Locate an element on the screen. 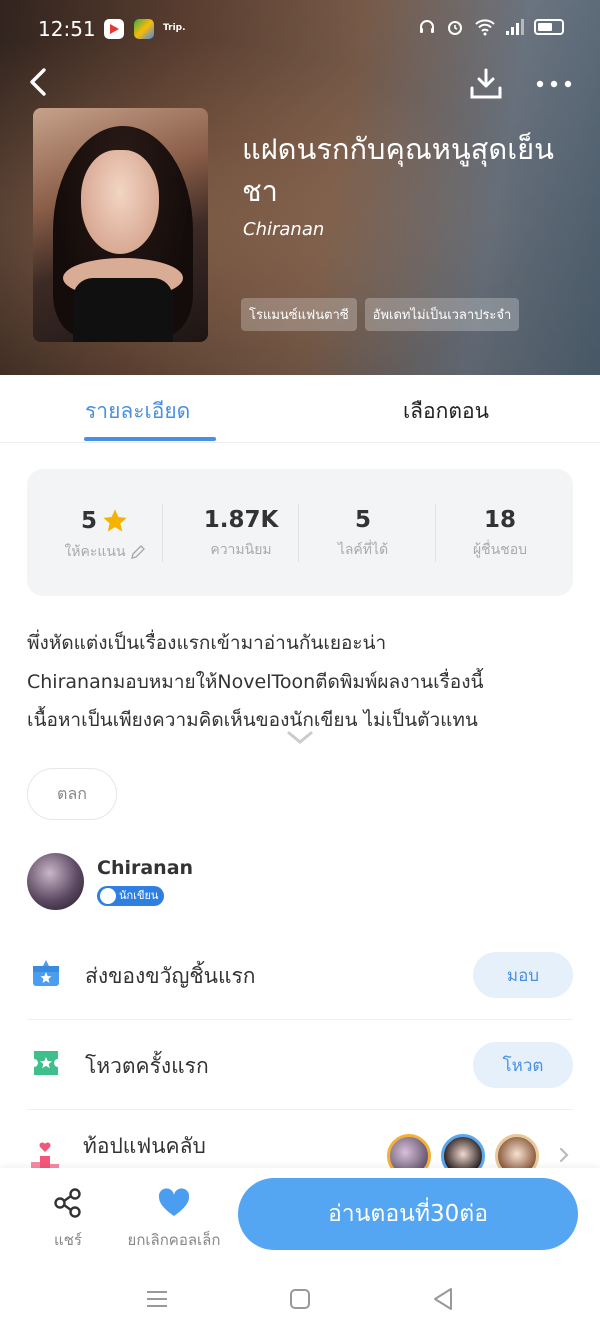 This screenshot has width=600, height=1333. genre-chip: ตลก is located at coordinates (72, 794).